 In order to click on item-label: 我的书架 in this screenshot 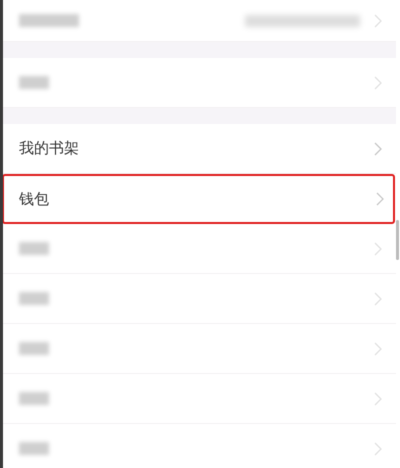, I will do `click(49, 149)`.